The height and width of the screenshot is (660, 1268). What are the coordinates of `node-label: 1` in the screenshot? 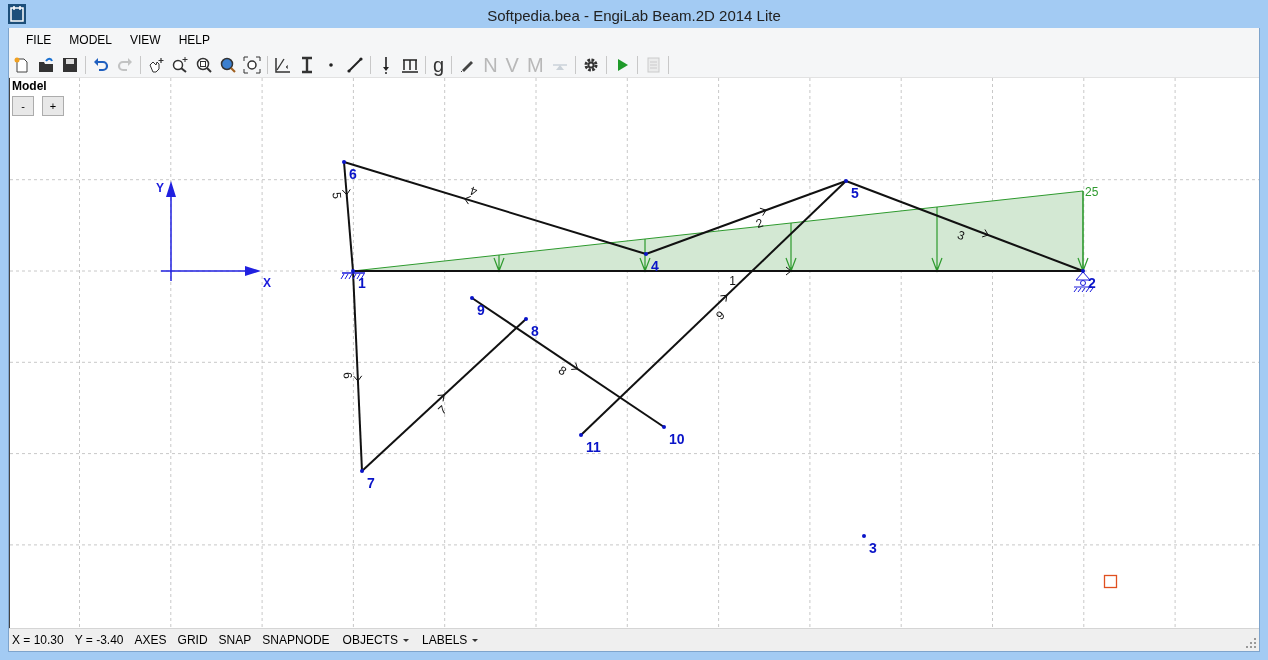 It's located at (362, 283).